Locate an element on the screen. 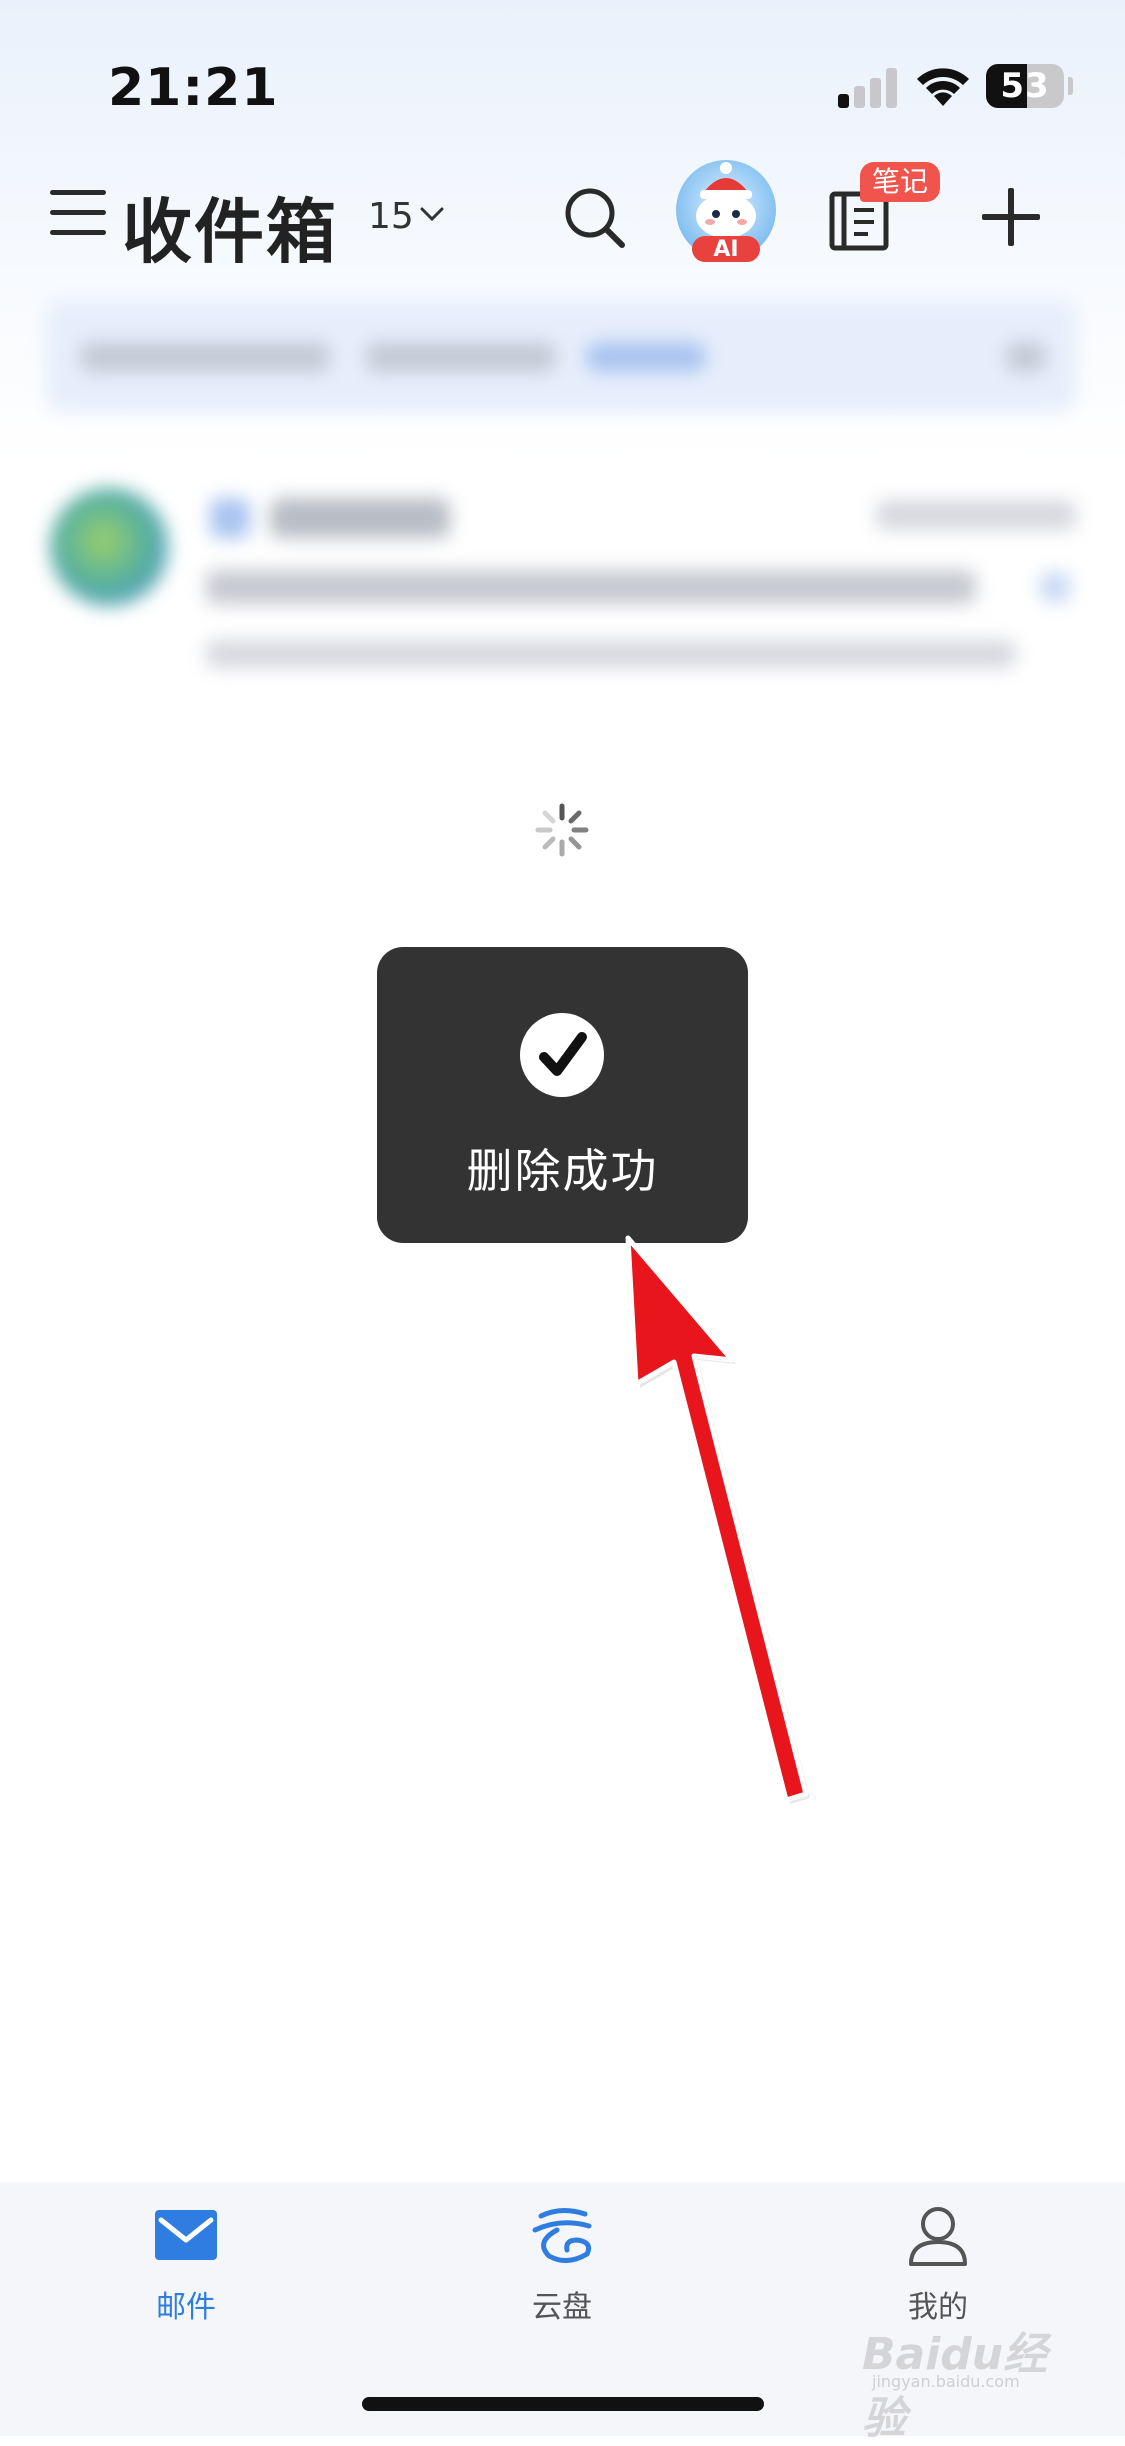 Image resolution: width=1125 pixels, height=2446 pixels. add-icon is located at coordinates (1011, 217).